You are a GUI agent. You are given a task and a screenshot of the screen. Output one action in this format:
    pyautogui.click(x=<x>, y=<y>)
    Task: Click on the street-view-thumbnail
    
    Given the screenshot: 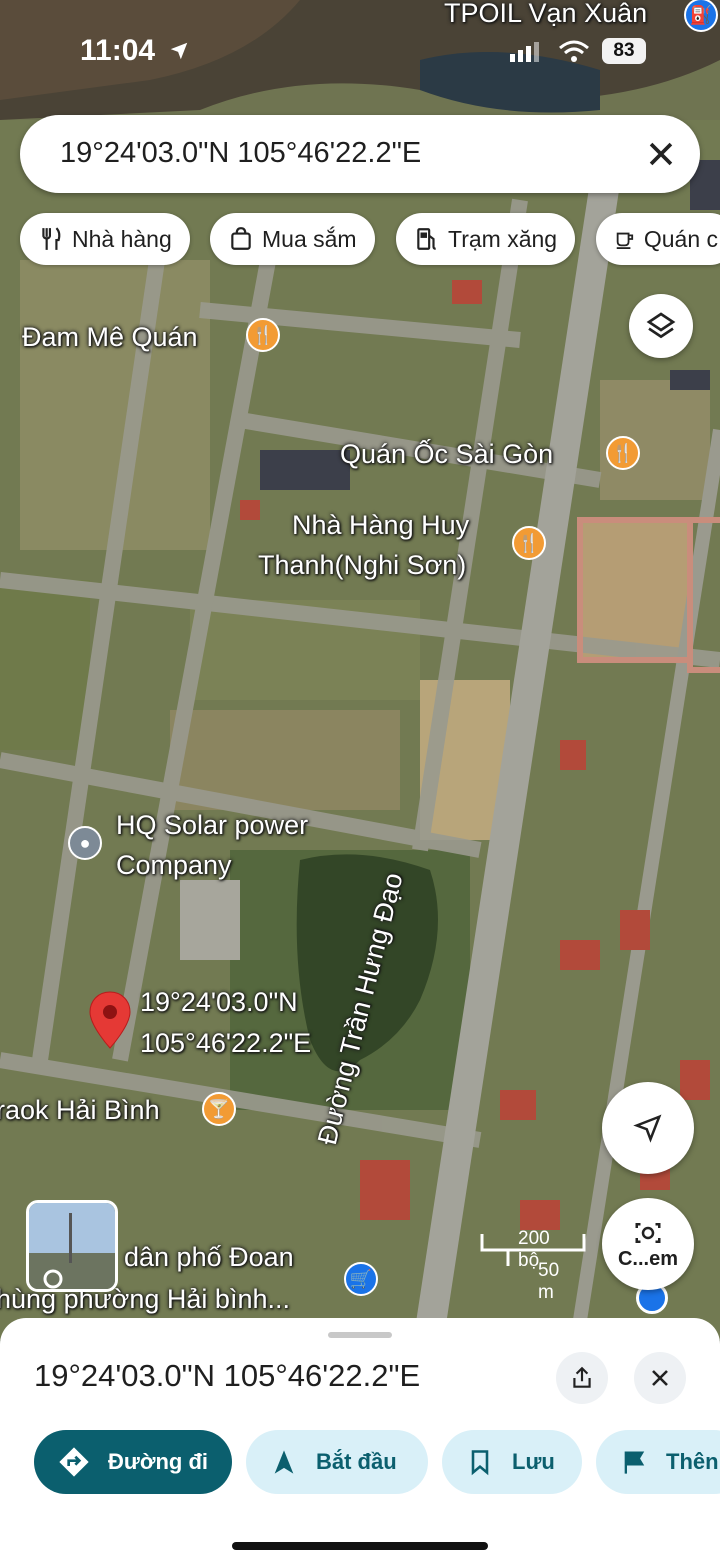 What is the action you would take?
    pyautogui.click(x=72, y=1246)
    